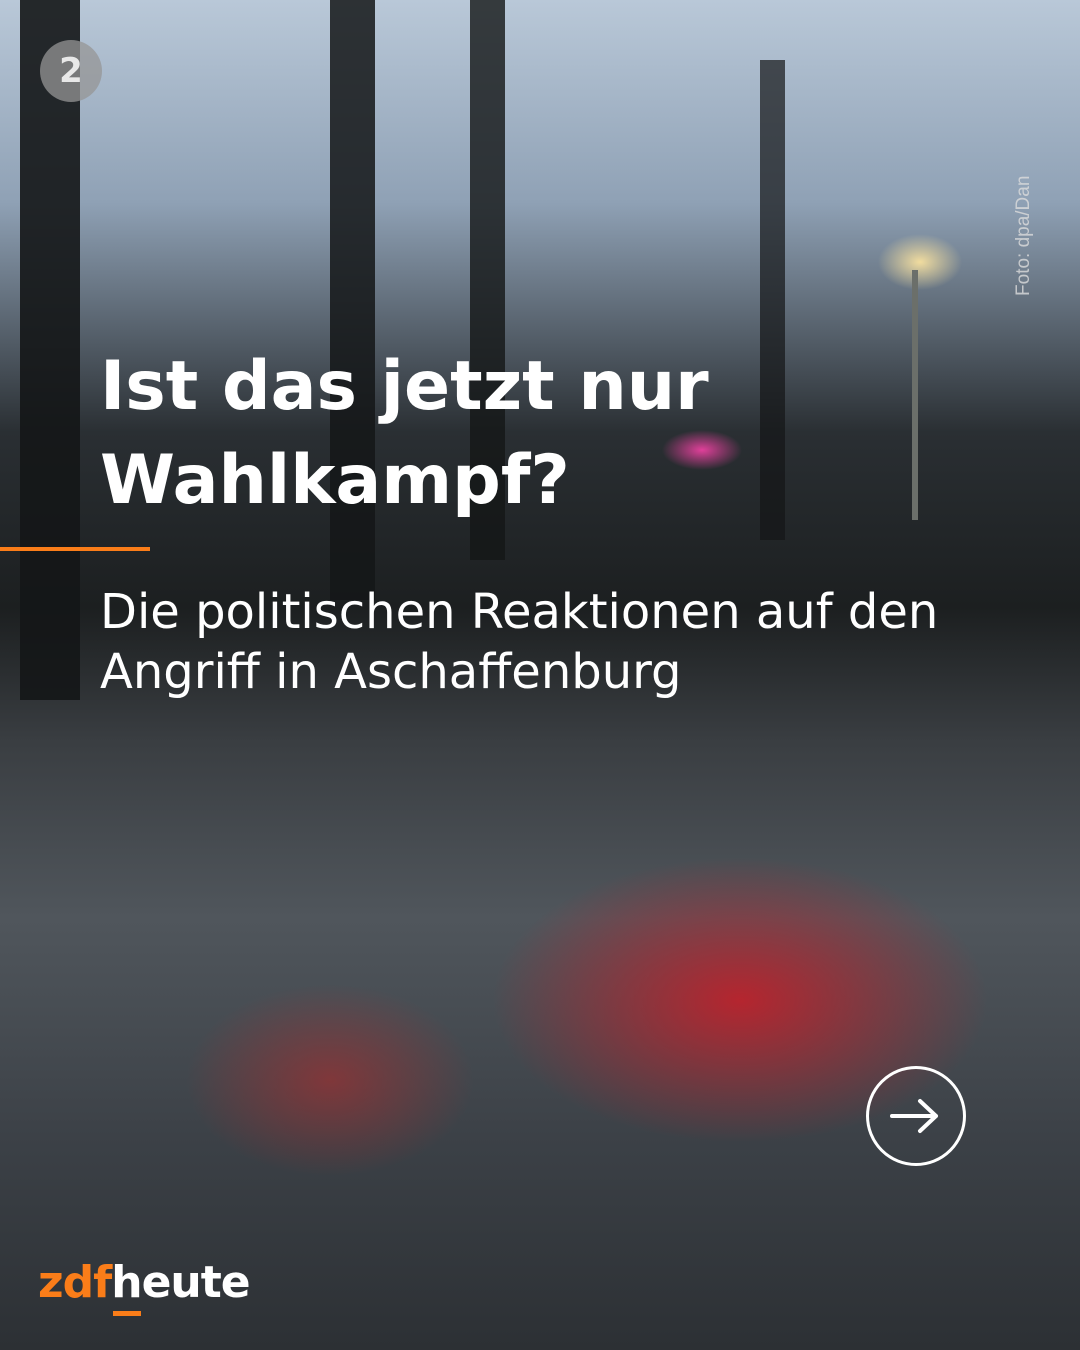 The image size is (1080, 1350). What do you see at coordinates (1023, 235) in the screenshot?
I see `photo-credit: Foto: dpa/Dan` at bounding box center [1023, 235].